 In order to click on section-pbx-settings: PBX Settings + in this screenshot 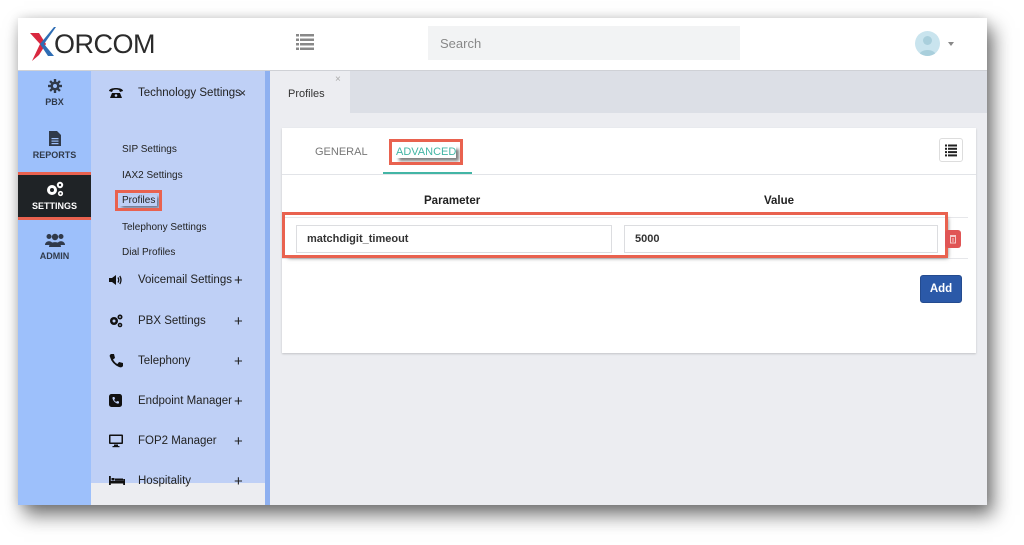, I will do `click(178, 321)`.